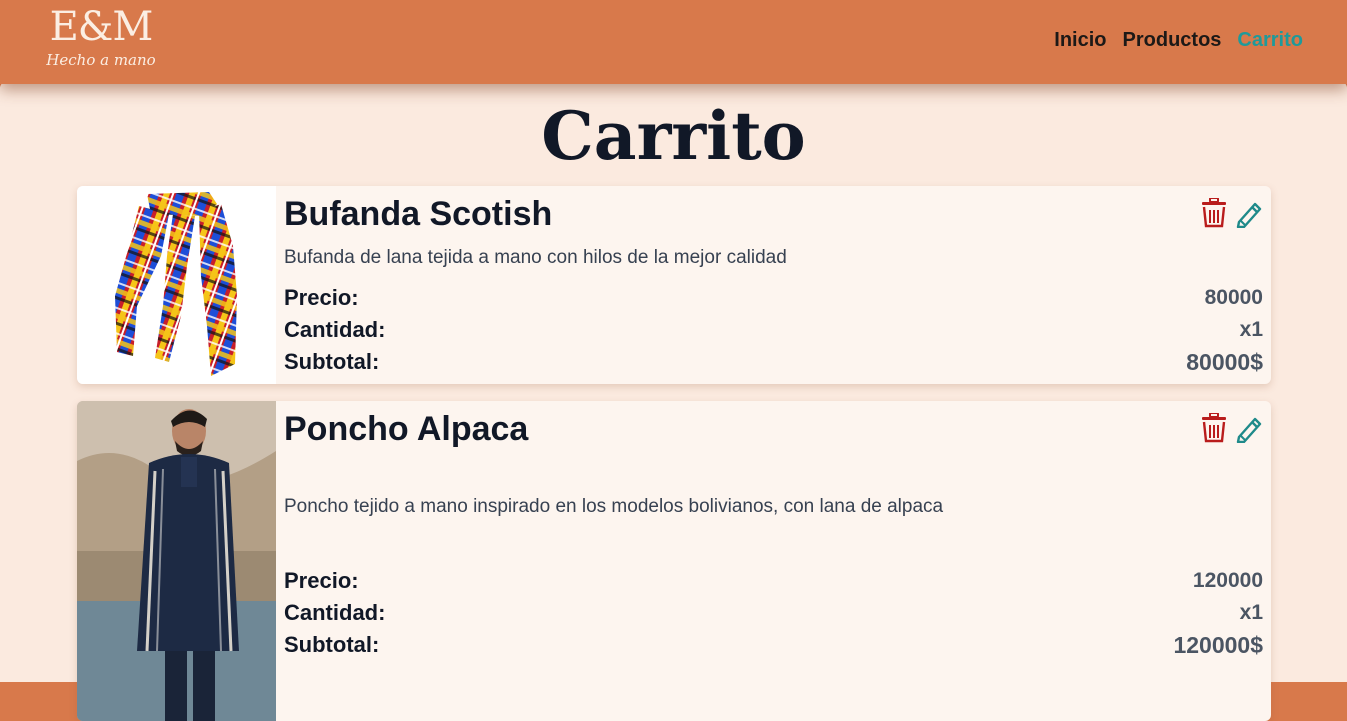  Describe the element at coordinates (1224, 361) in the screenshot. I see `subtotal-value: 80000$` at that location.